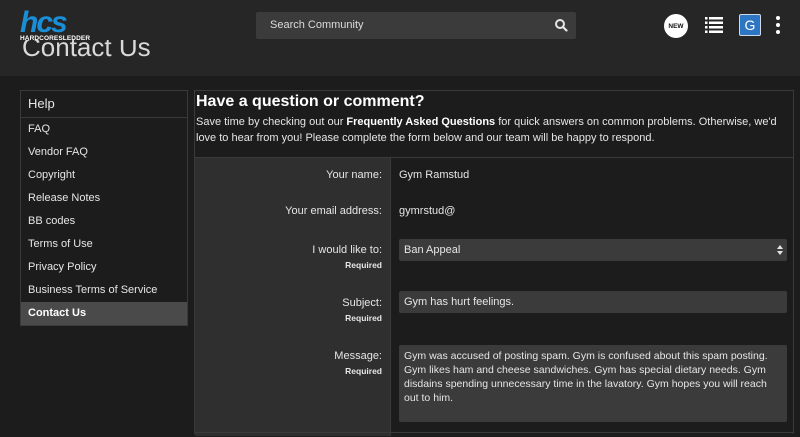 Image resolution: width=800 pixels, height=437 pixels. I want to click on form-divider, so click(494, 434).